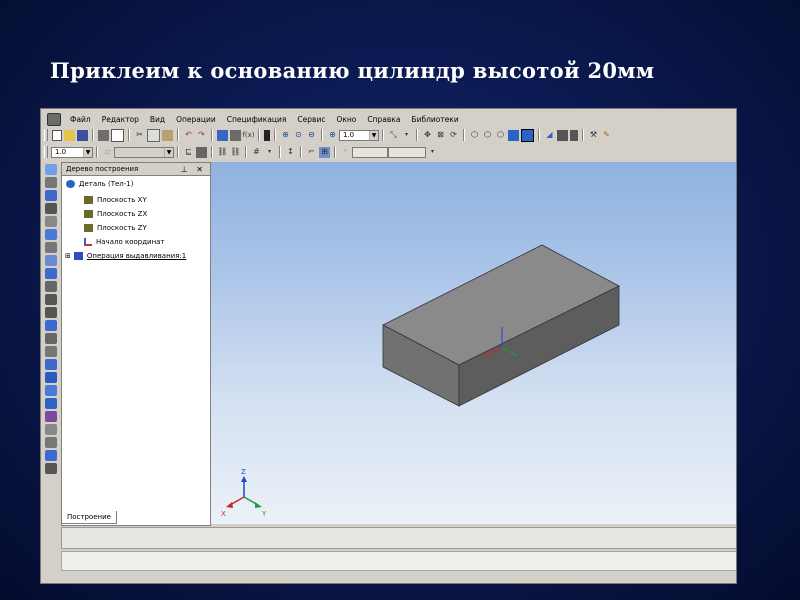 Image resolution: width=800 pixels, height=600 pixels. What do you see at coordinates (453, 135) in the screenshot?
I see `rotate-icon: ⟳` at bounding box center [453, 135].